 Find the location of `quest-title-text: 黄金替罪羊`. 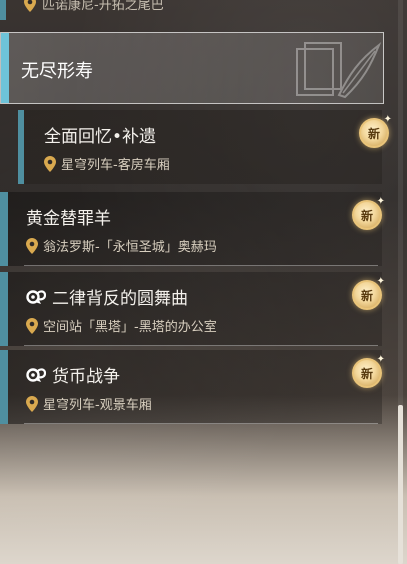

quest-title-text: 黄金替罪羊 is located at coordinates (68, 219).